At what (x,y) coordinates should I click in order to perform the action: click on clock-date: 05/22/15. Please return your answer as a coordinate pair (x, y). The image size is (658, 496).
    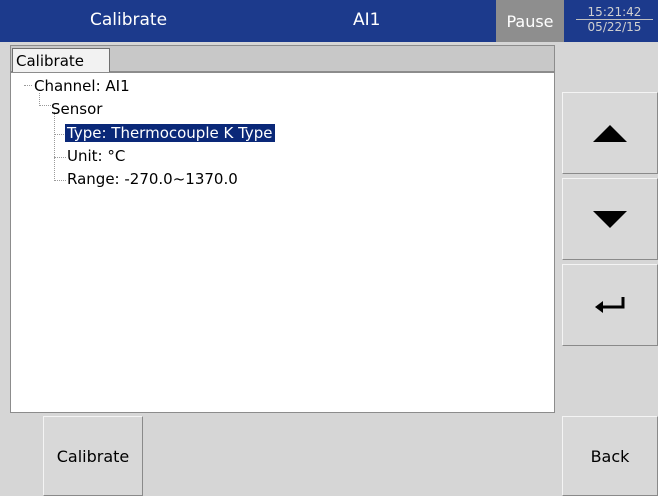
    Looking at the image, I should click on (614, 27).